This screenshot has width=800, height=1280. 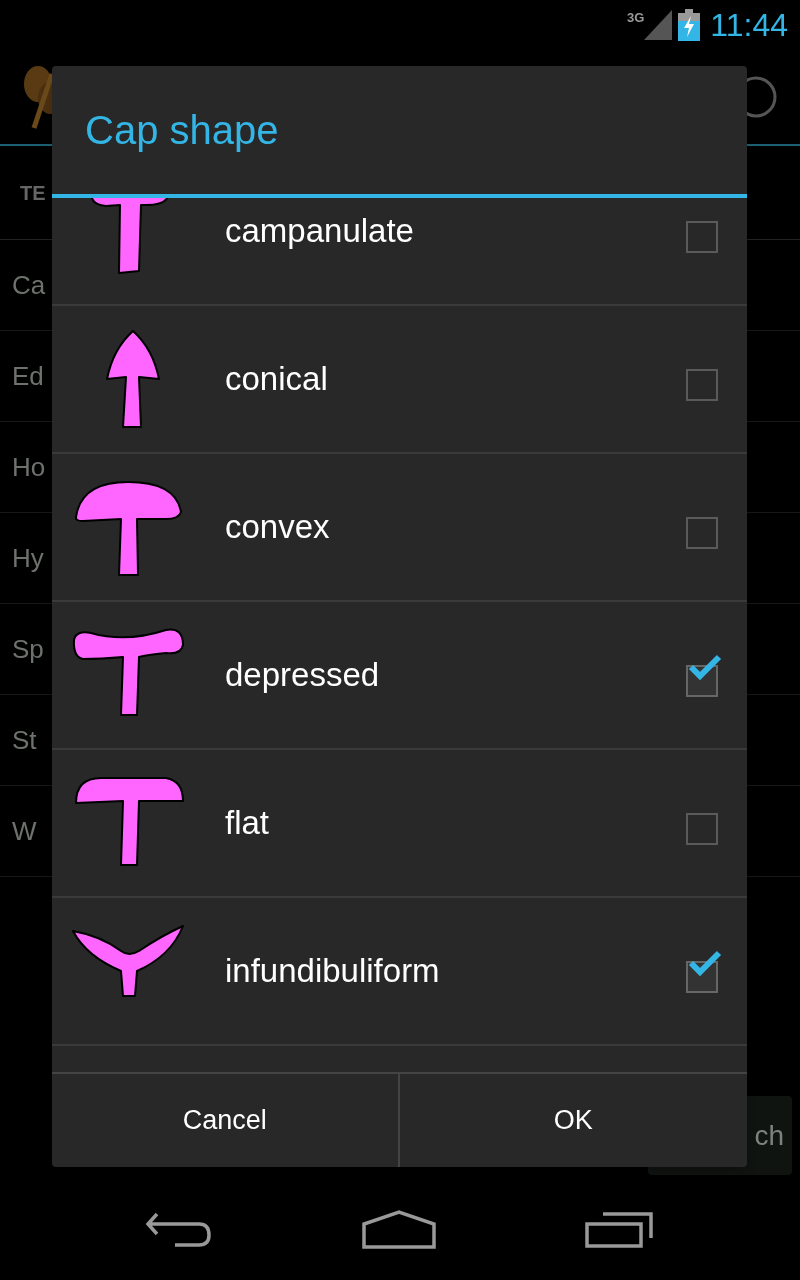 I want to click on option-label: convex, so click(x=278, y=527).